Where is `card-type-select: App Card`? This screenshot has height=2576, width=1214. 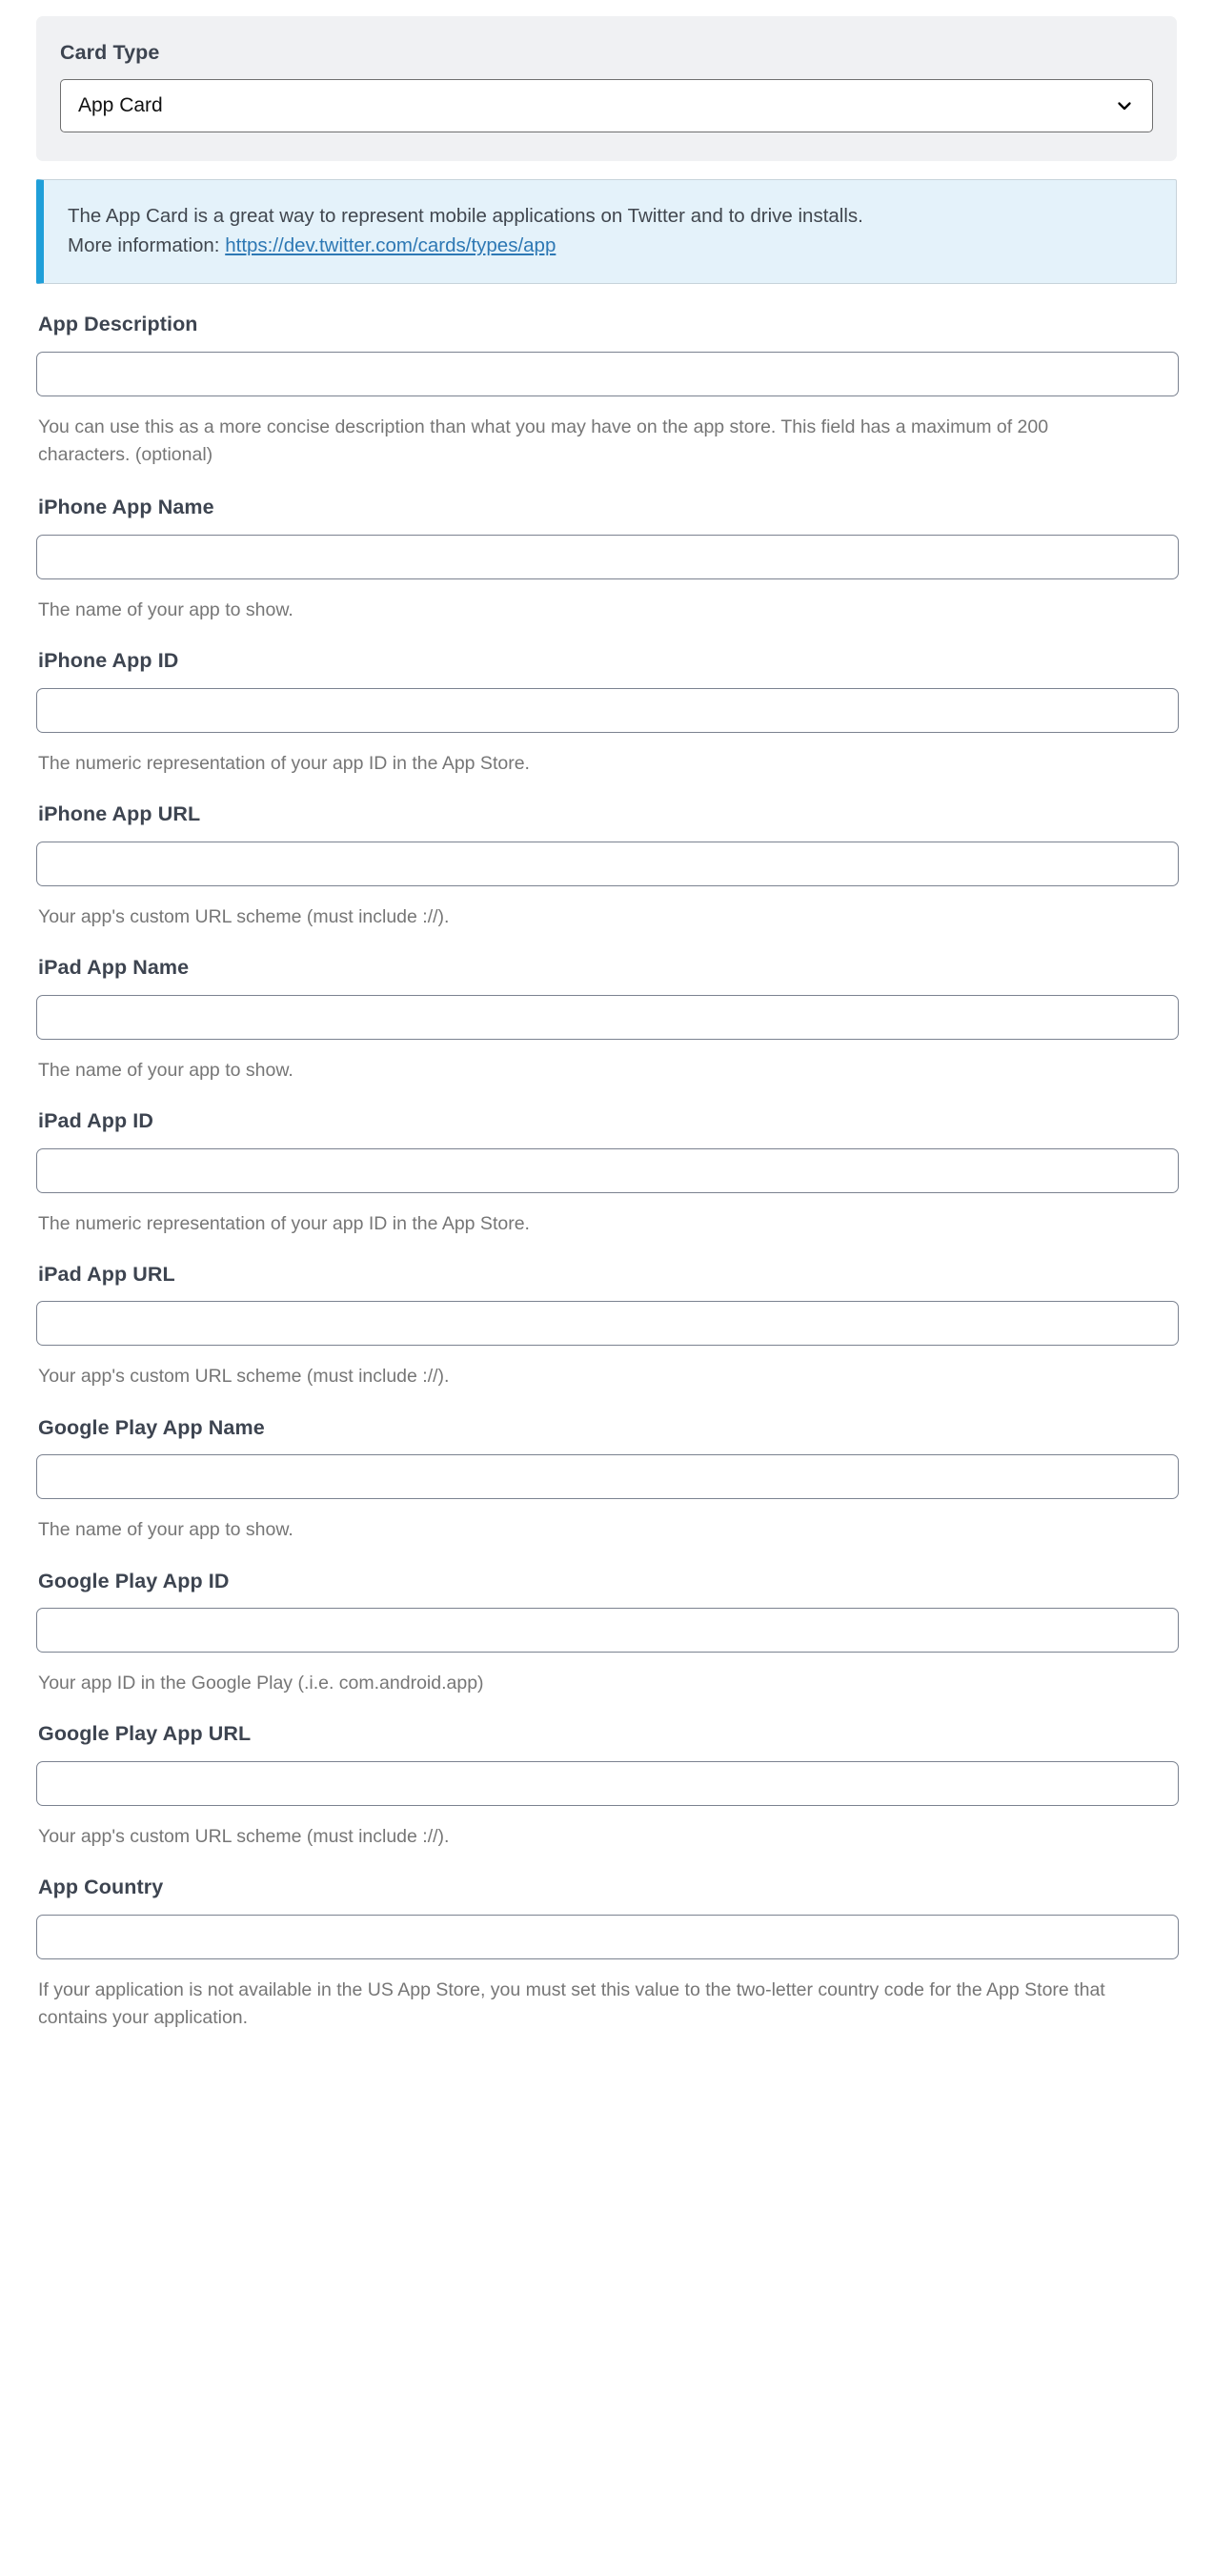 card-type-select: App Card is located at coordinates (606, 105).